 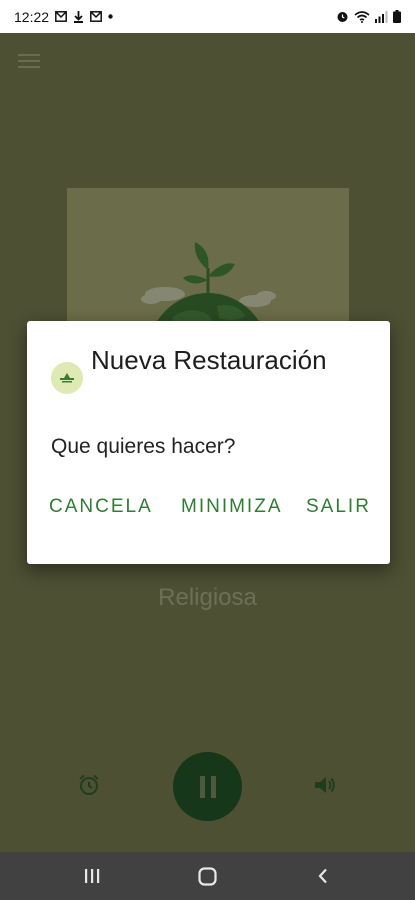 What do you see at coordinates (92, 876) in the screenshot?
I see `recent-apps-icon` at bounding box center [92, 876].